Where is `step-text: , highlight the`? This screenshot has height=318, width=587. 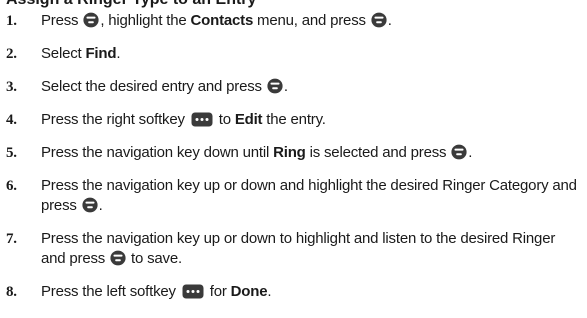
step-text: , highlight the is located at coordinates (145, 20).